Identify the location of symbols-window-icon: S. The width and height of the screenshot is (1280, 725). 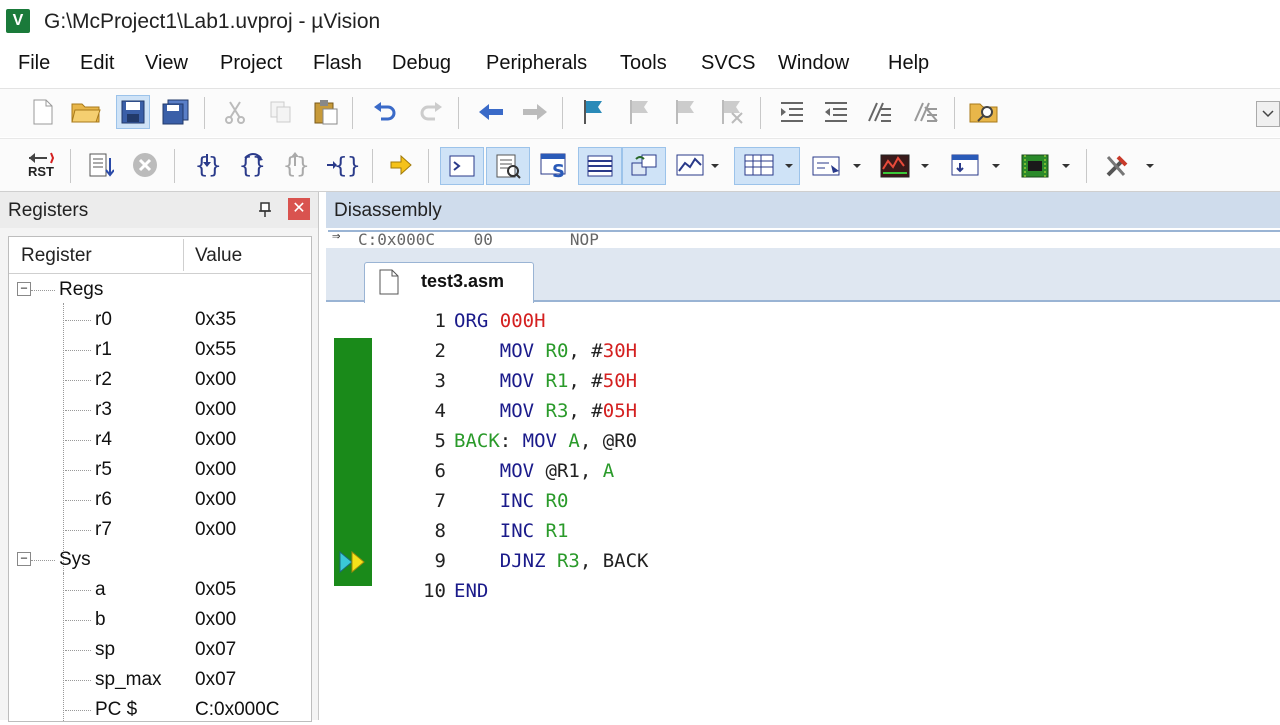
(554, 166).